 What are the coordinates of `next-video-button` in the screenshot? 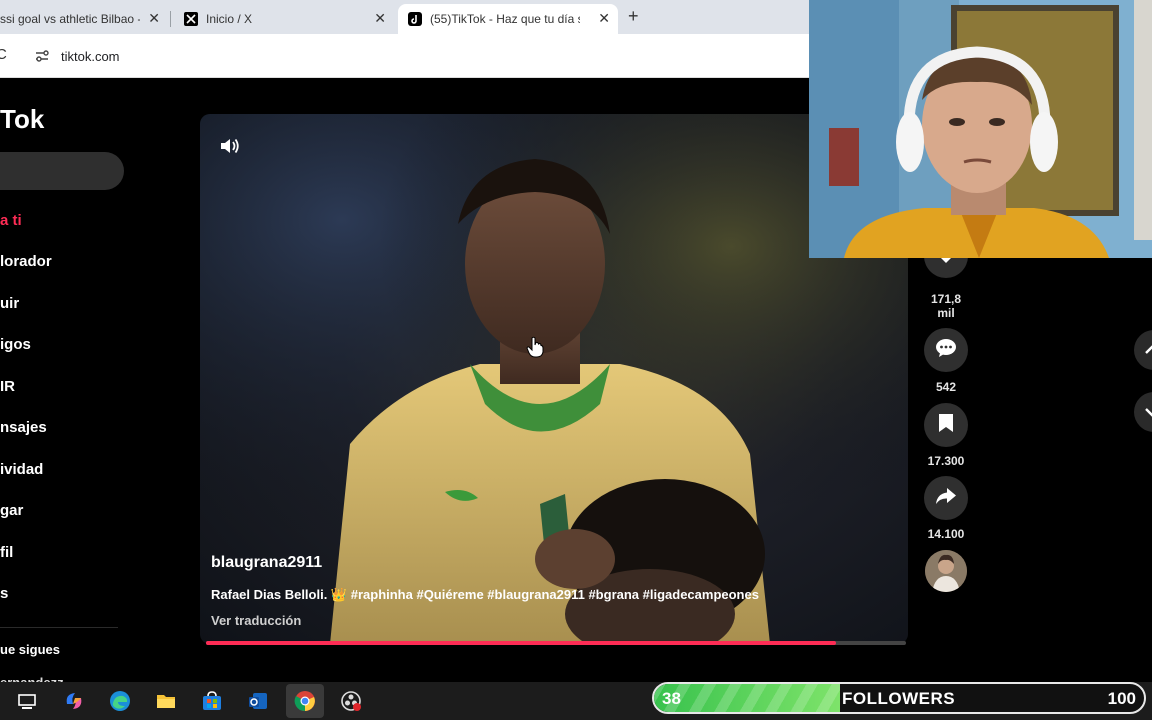 It's located at (1143, 412).